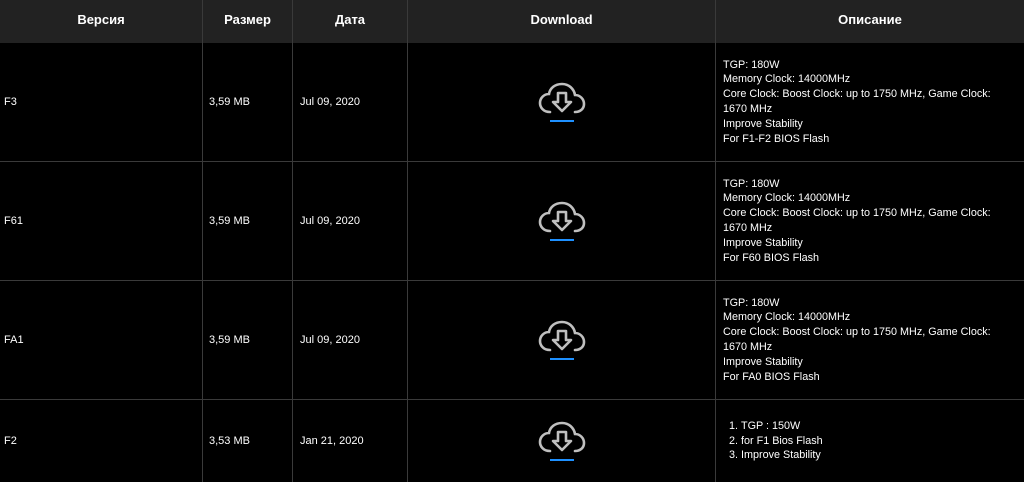  I want to click on header-description: Описание, so click(870, 19).